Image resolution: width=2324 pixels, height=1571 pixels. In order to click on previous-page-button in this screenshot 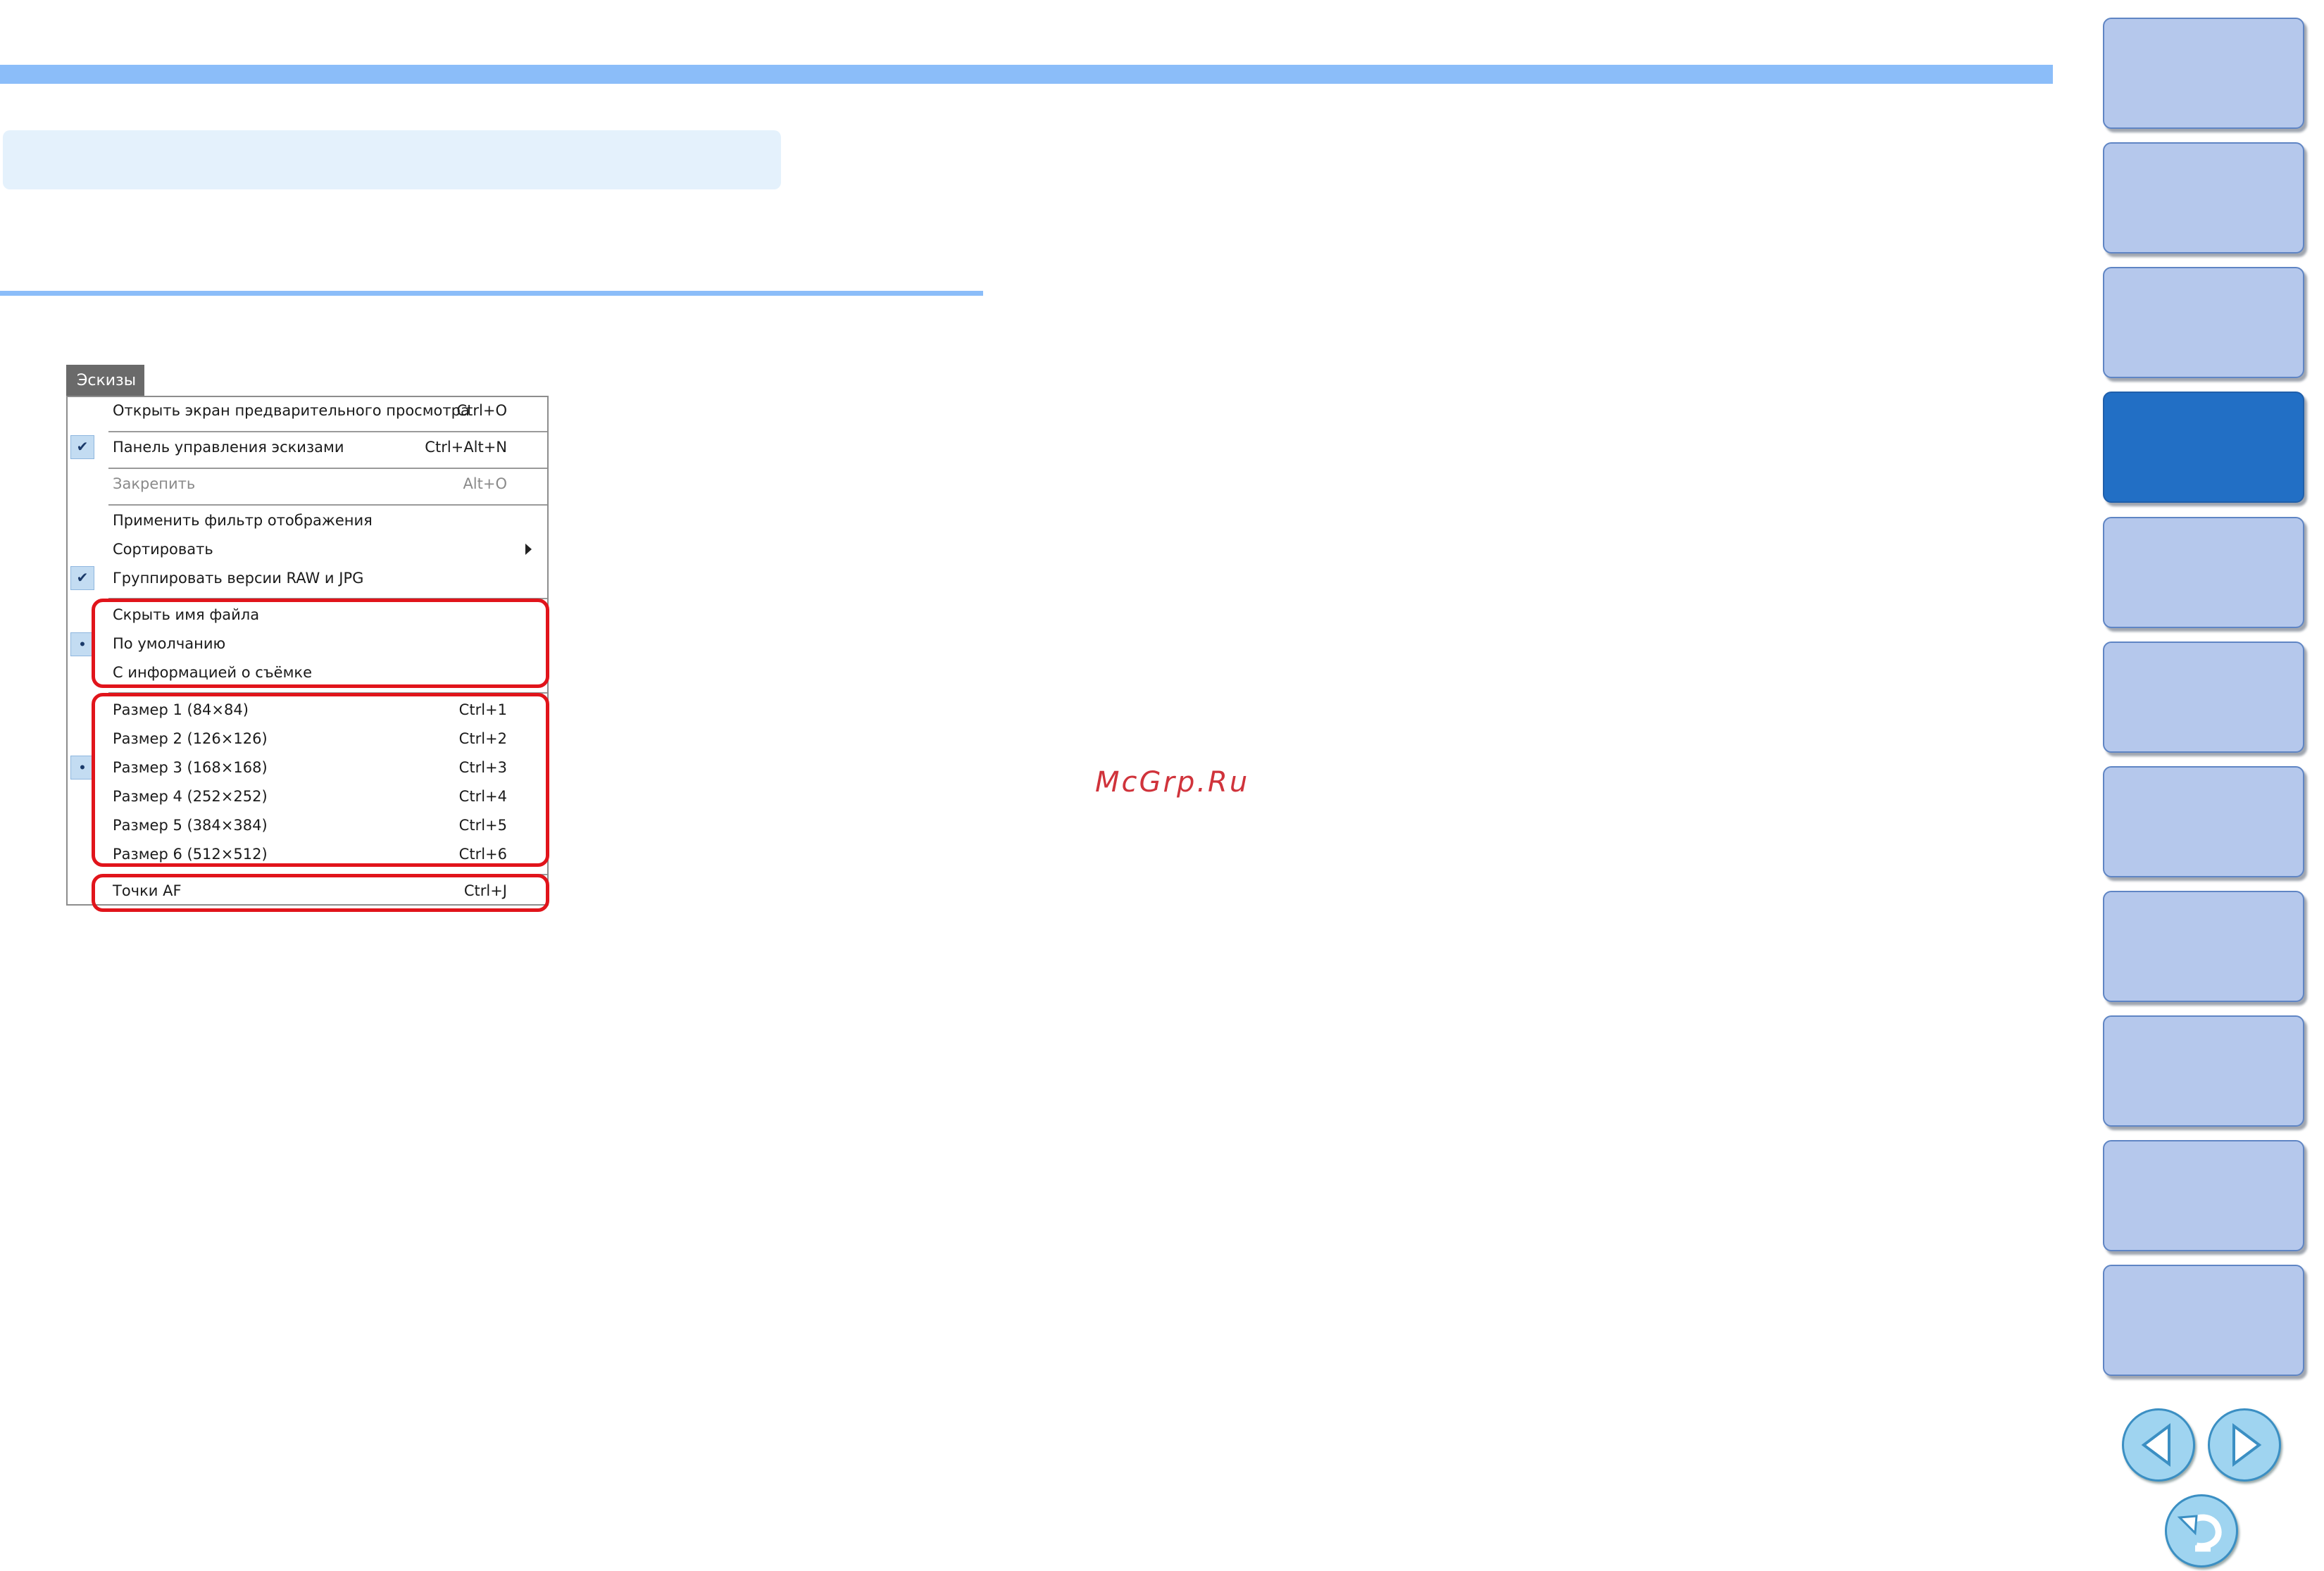, I will do `click(2158, 1445)`.